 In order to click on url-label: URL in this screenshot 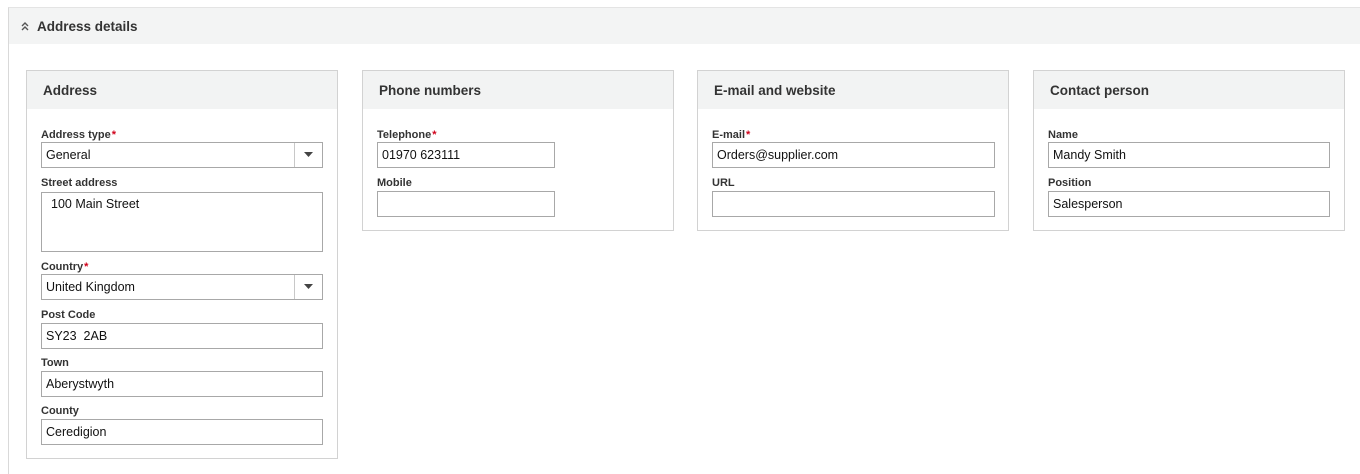, I will do `click(723, 183)`.